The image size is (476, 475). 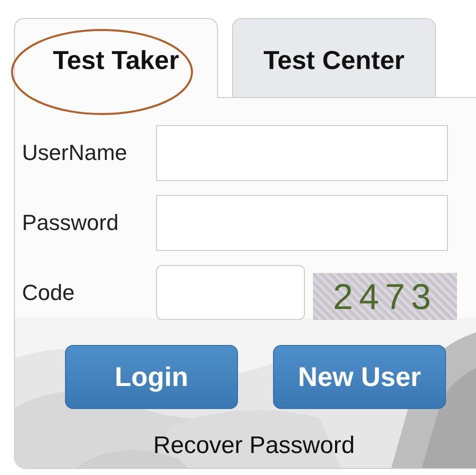 I want to click on new-user-button: New User, so click(x=359, y=377).